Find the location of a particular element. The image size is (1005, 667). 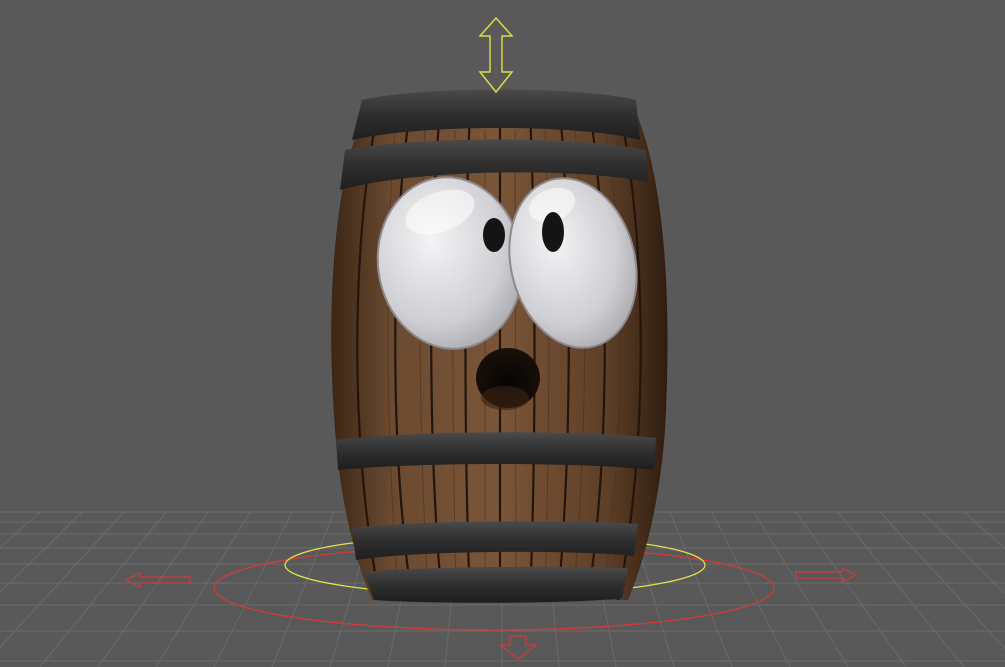

arrow-left-icon is located at coordinates (157, 580).